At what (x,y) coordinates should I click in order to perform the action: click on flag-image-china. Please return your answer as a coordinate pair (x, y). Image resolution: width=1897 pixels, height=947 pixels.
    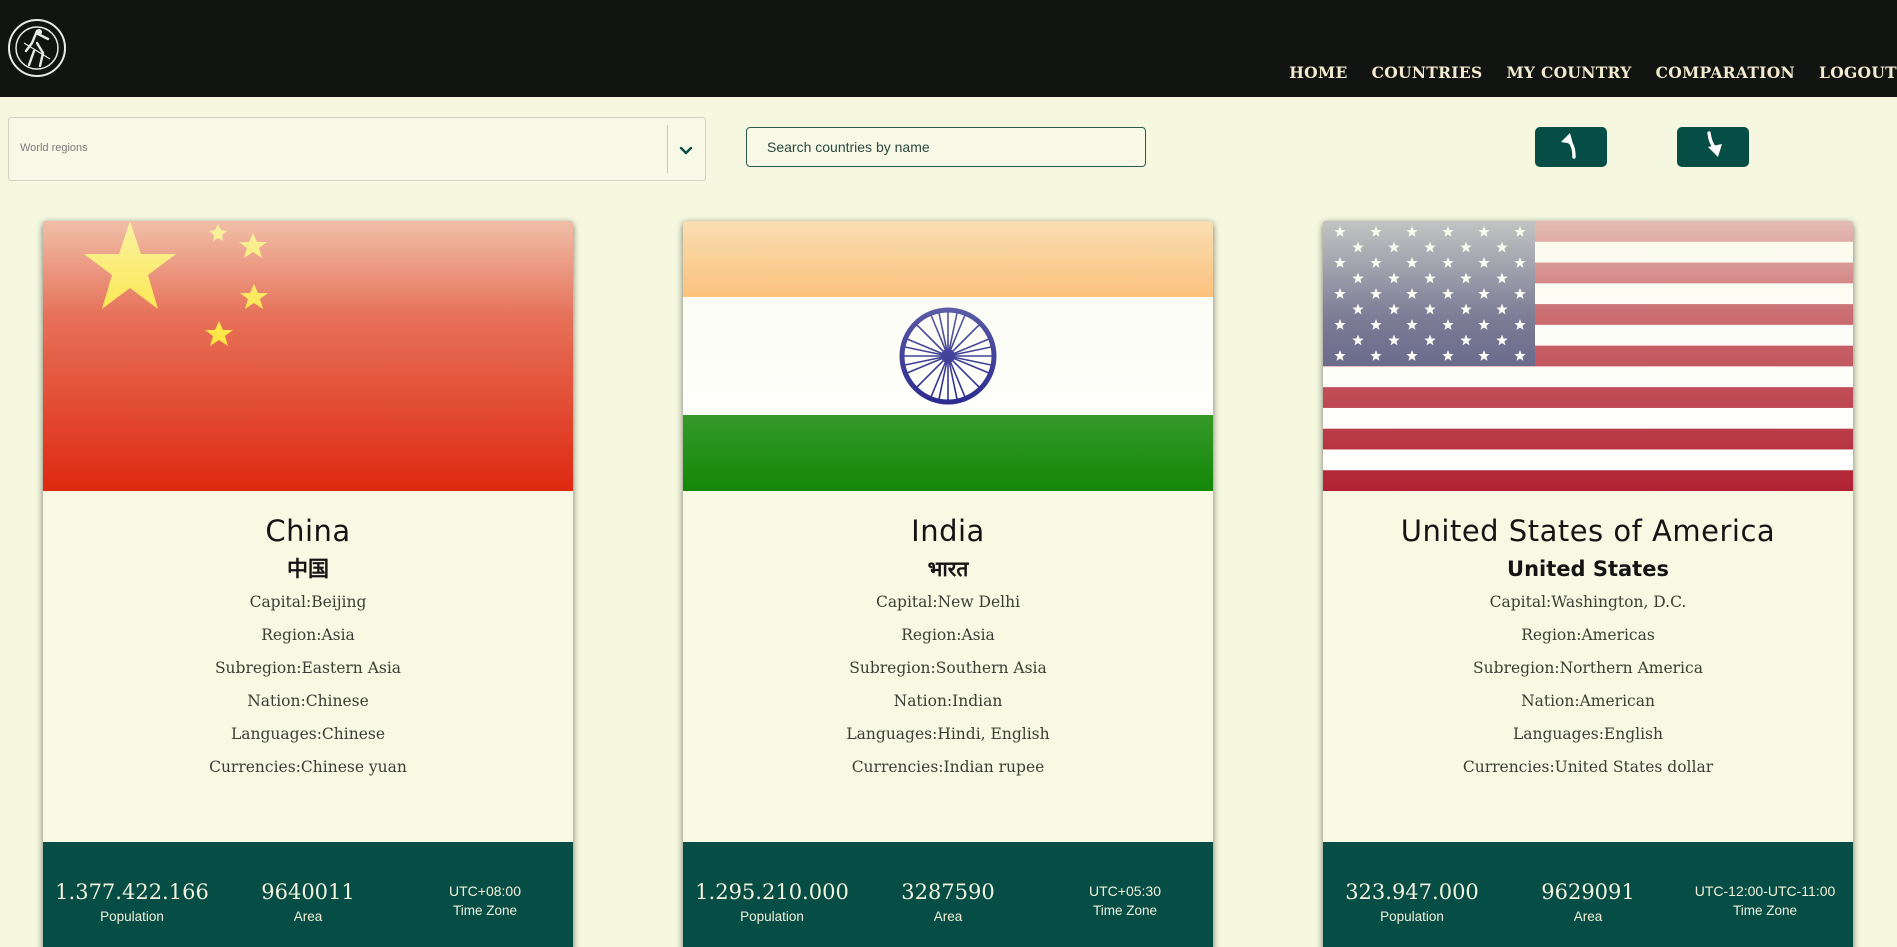
    Looking at the image, I should click on (308, 356).